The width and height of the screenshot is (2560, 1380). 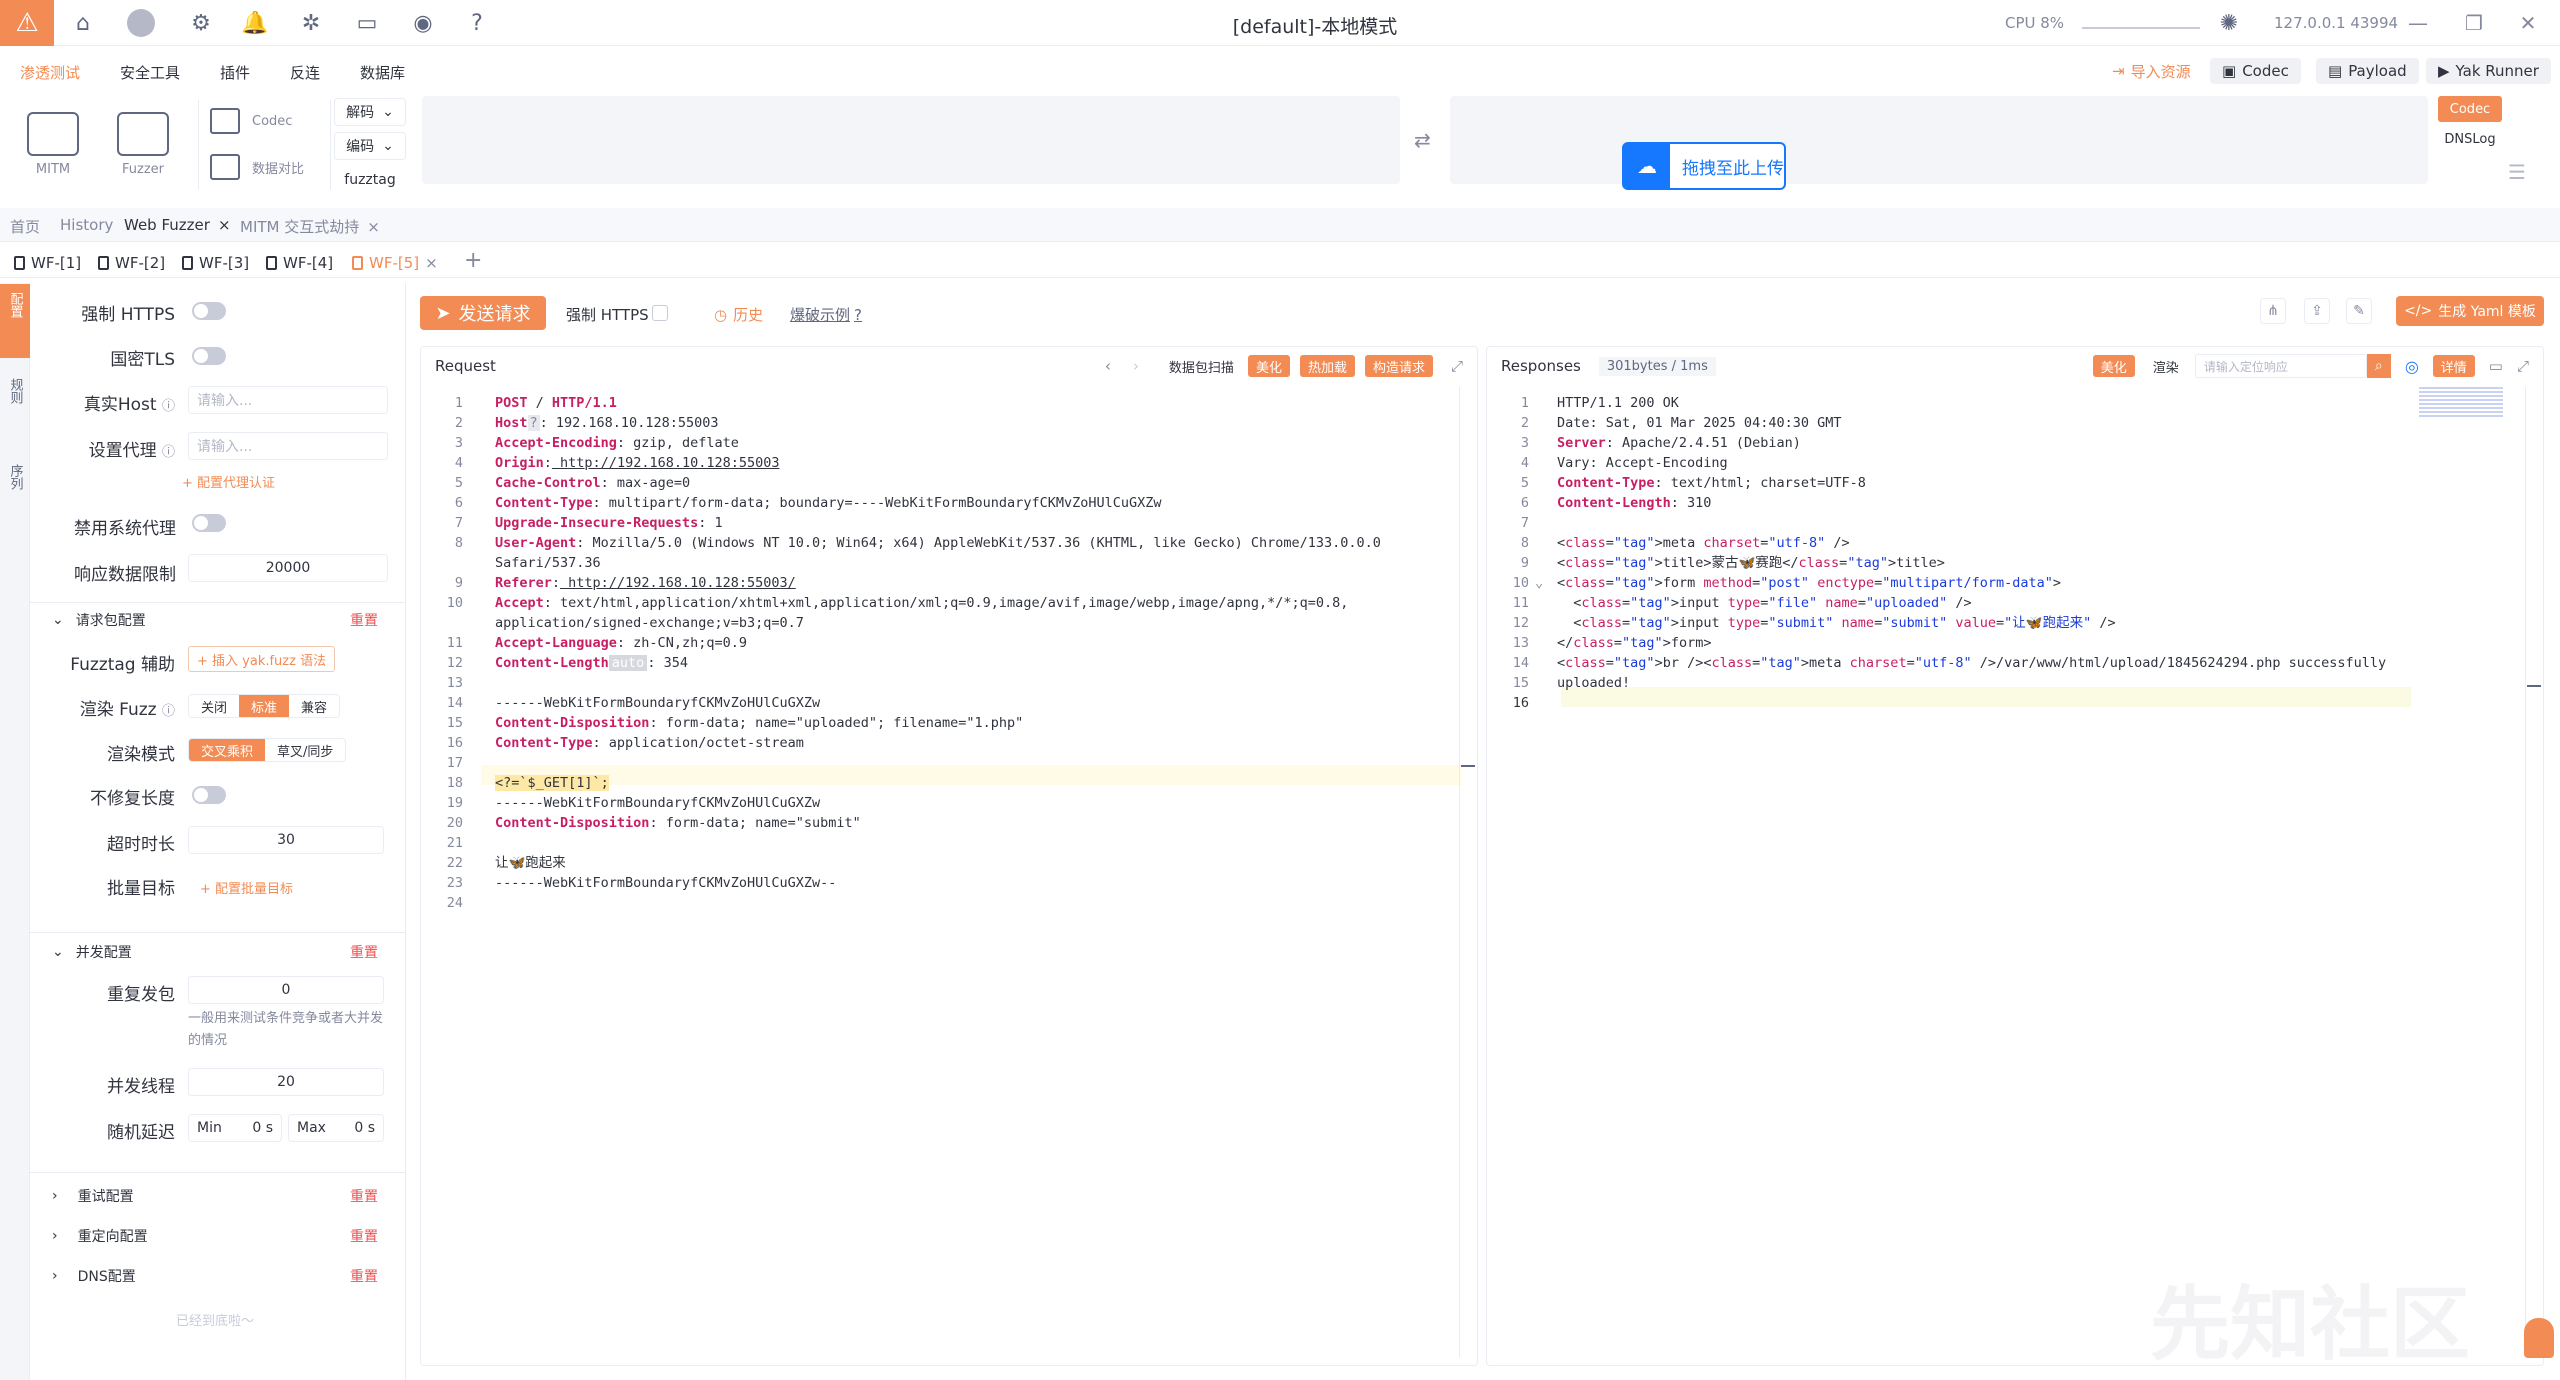 I want to click on reset-redirect: 重置, so click(x=364, y=1236).